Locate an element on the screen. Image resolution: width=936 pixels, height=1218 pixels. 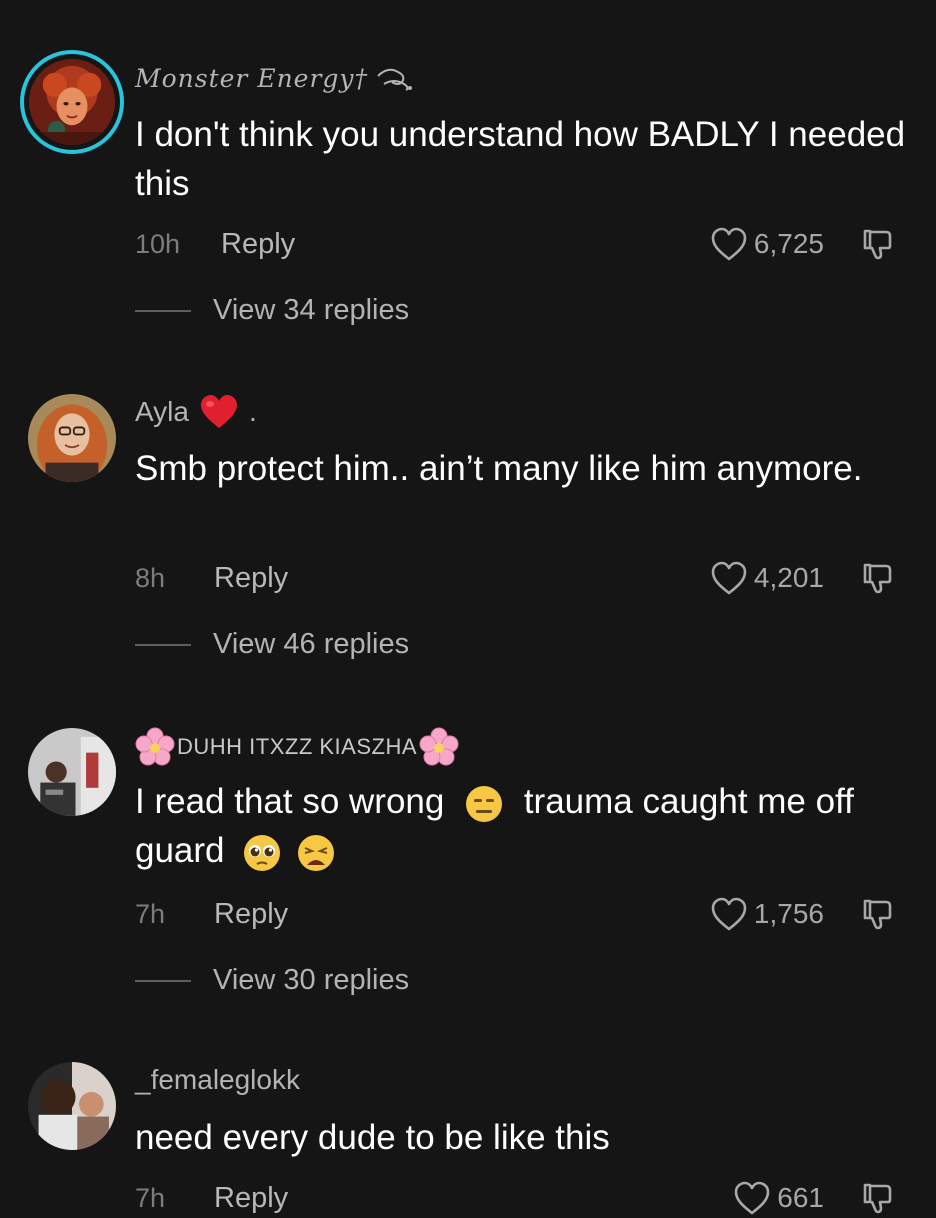
like-button: 661 is located at coordinates (778, 1198).